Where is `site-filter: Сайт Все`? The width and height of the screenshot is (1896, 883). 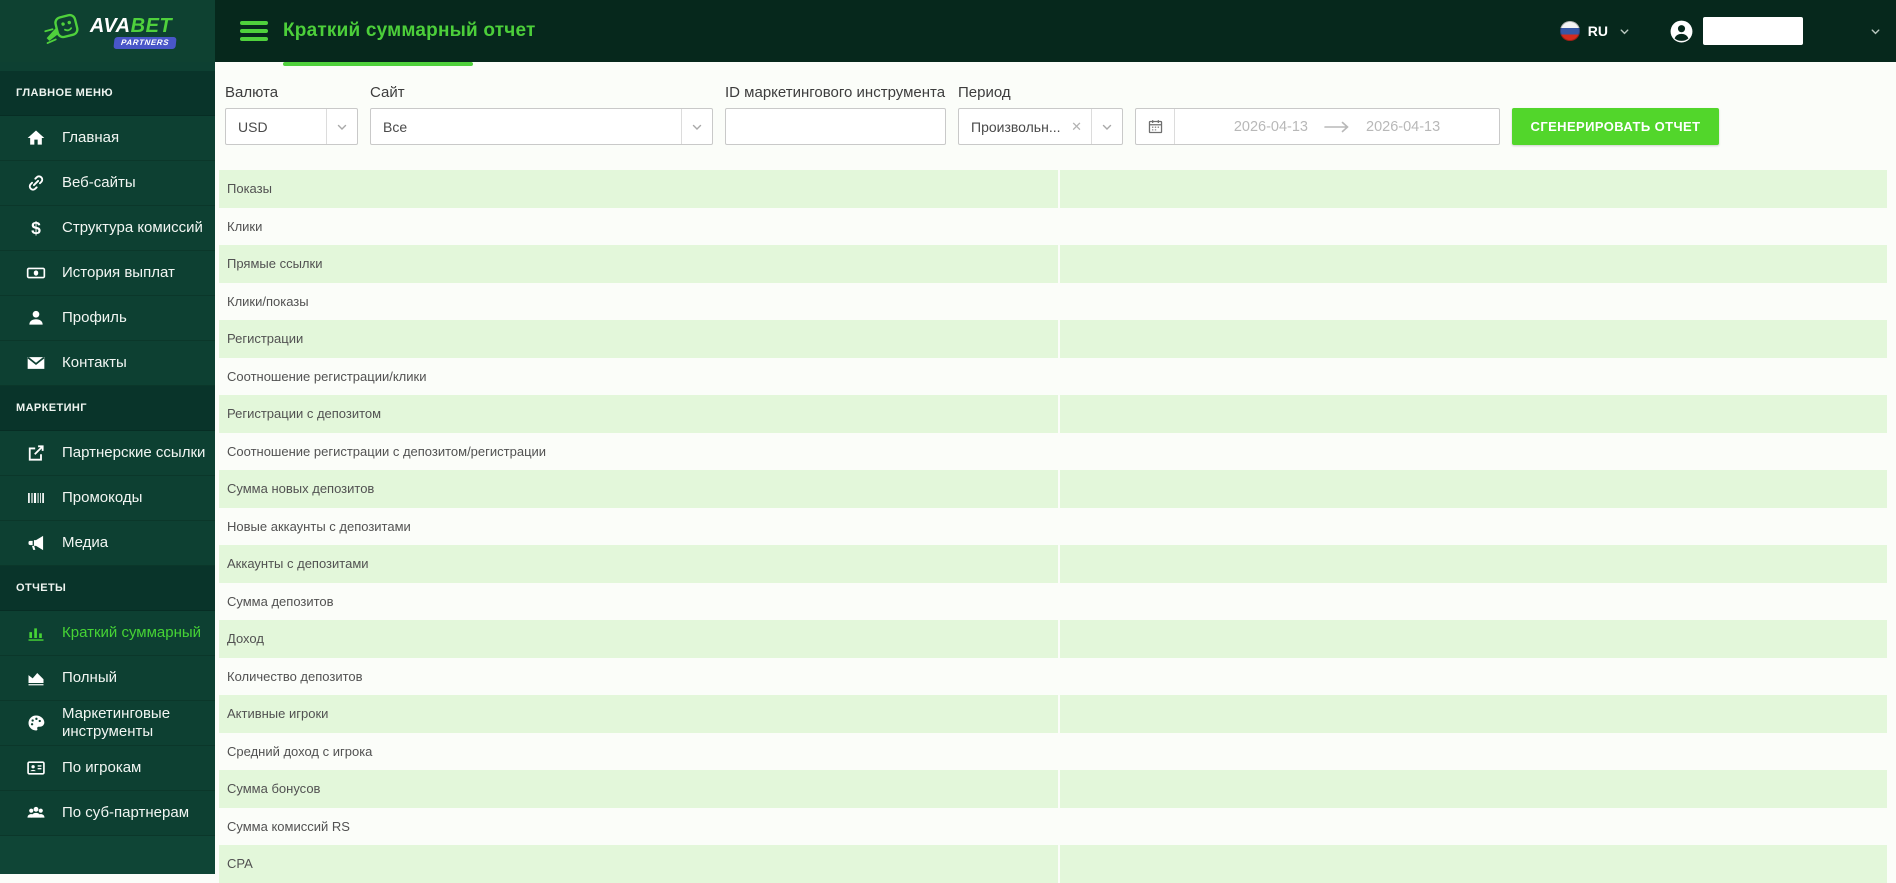 site-filter: Сайт Все is located at coordinates (541, 114).